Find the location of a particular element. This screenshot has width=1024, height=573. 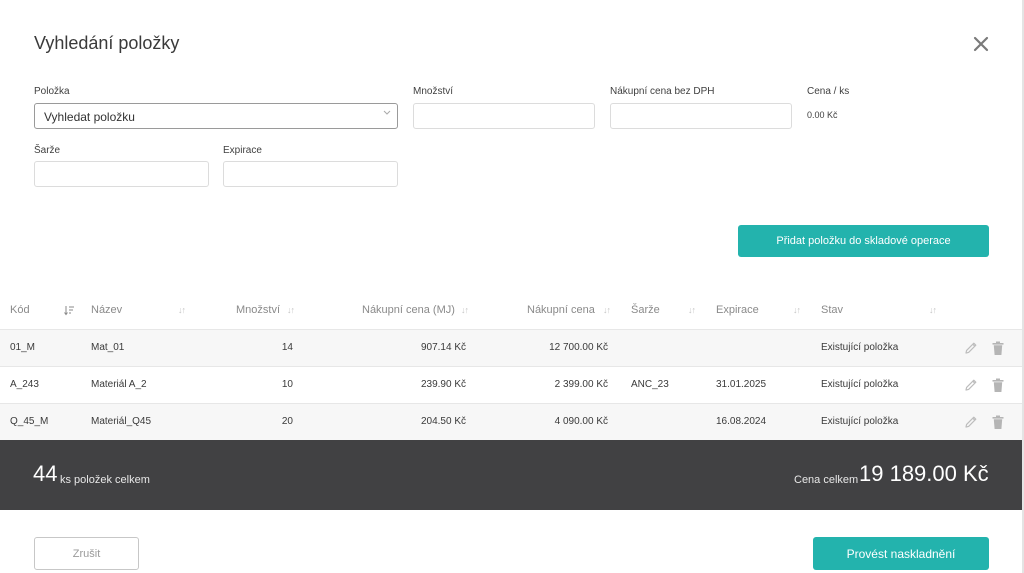

quantity-label: Množství is located at coordinates (433, 91).